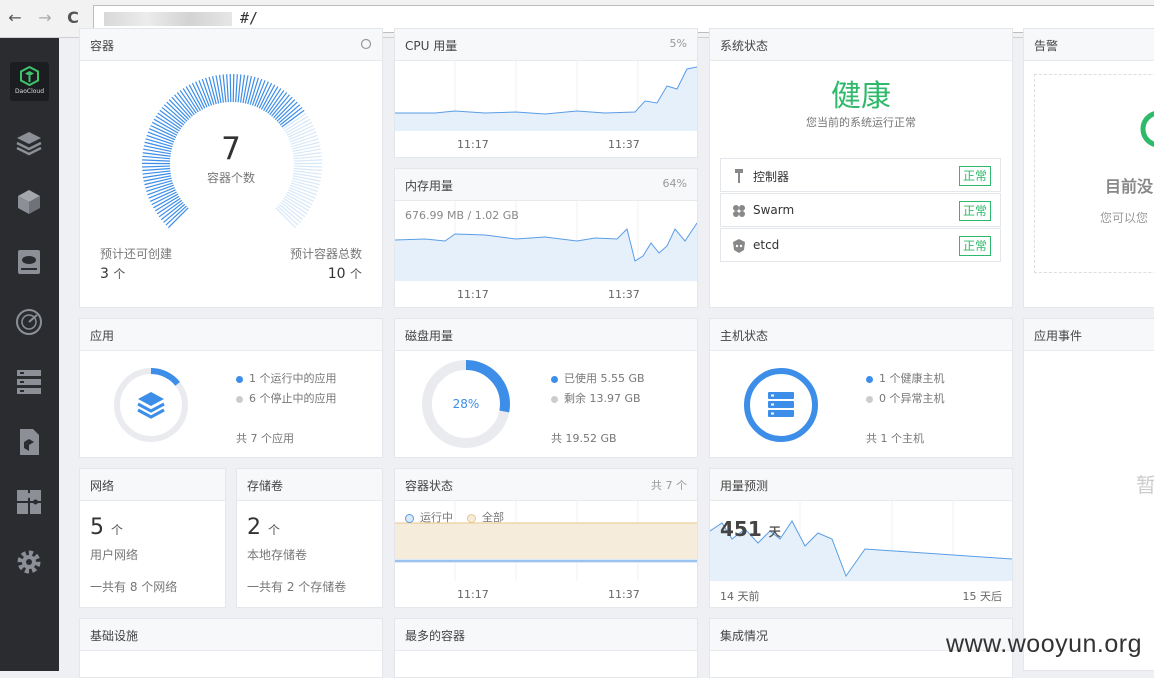  I want to click on alerts-empty-title: 目前没, so click(1129, 185).